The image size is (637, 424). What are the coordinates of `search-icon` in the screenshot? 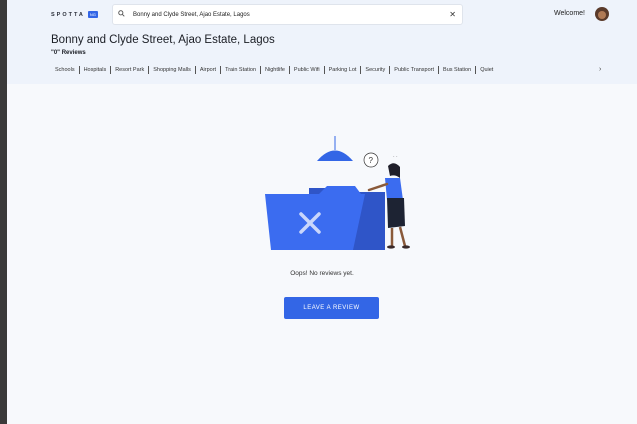 It's located at (124, 14).